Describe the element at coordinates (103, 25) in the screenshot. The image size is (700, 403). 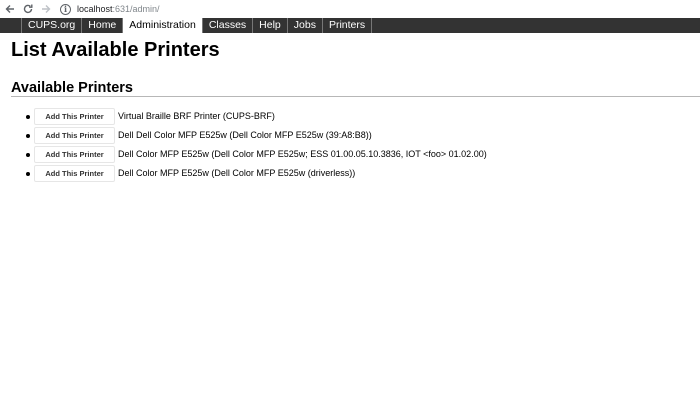
I see `tab-home: Home` at that location.